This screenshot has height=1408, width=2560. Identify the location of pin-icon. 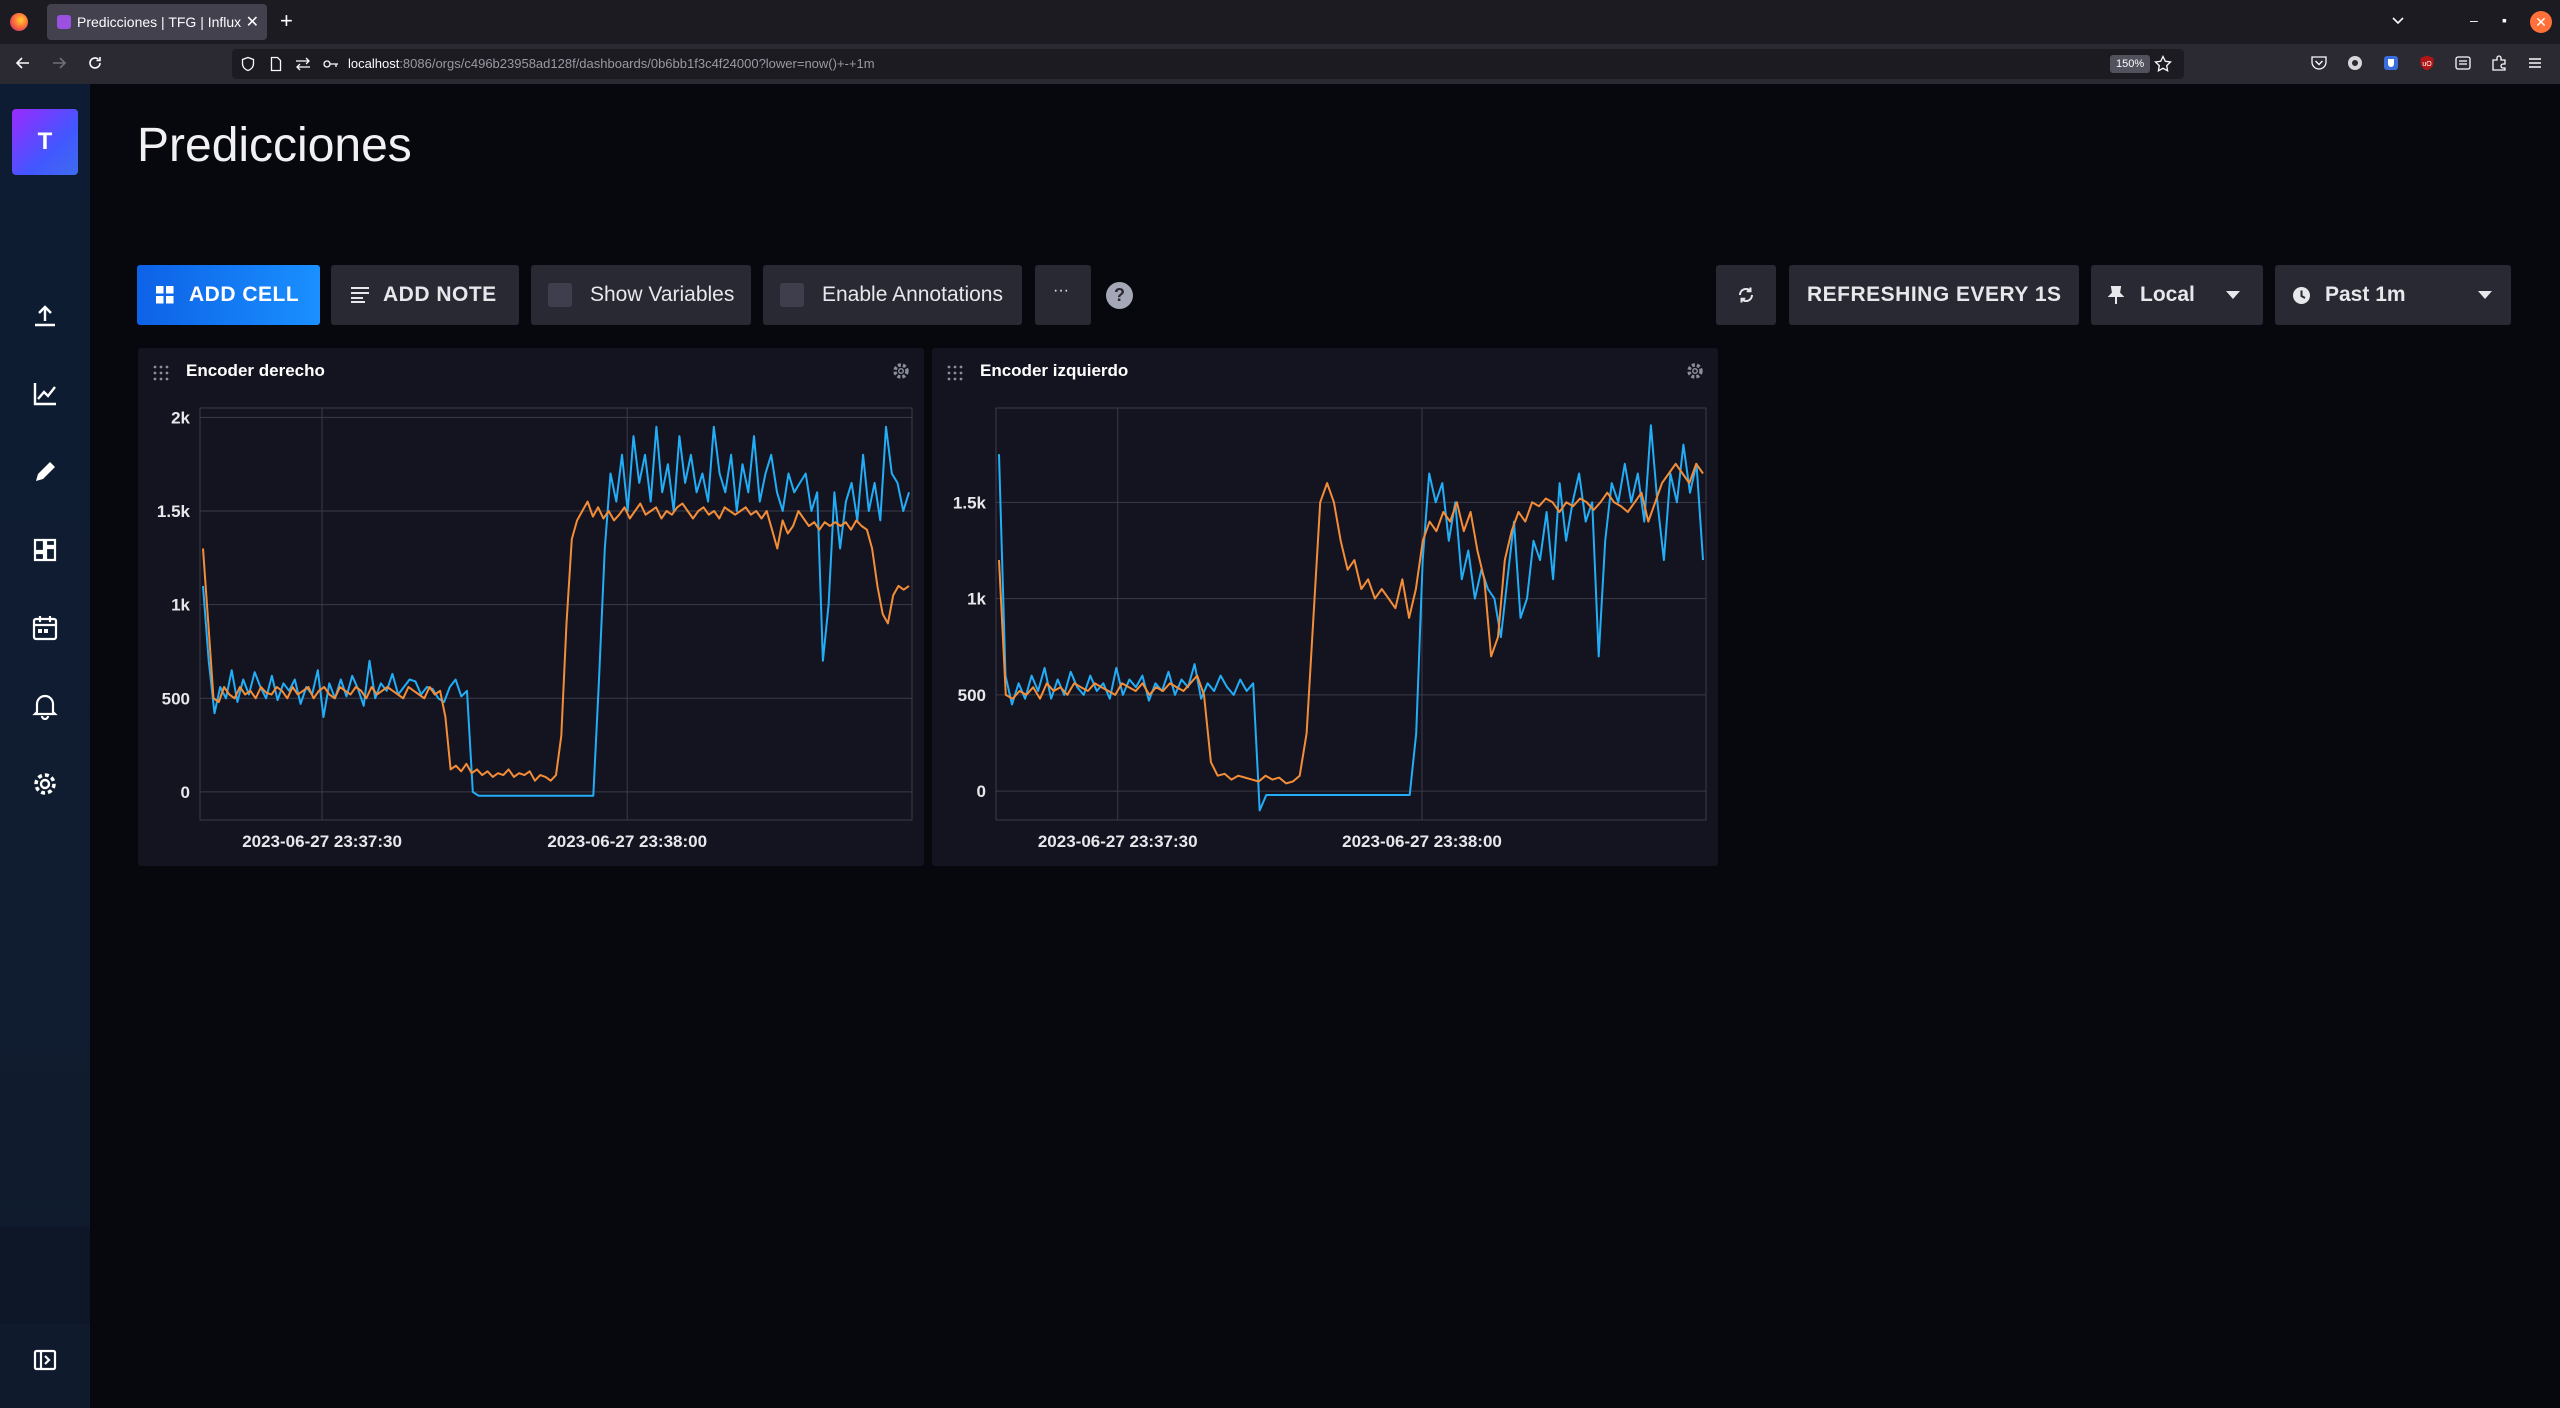
(2116, 295).